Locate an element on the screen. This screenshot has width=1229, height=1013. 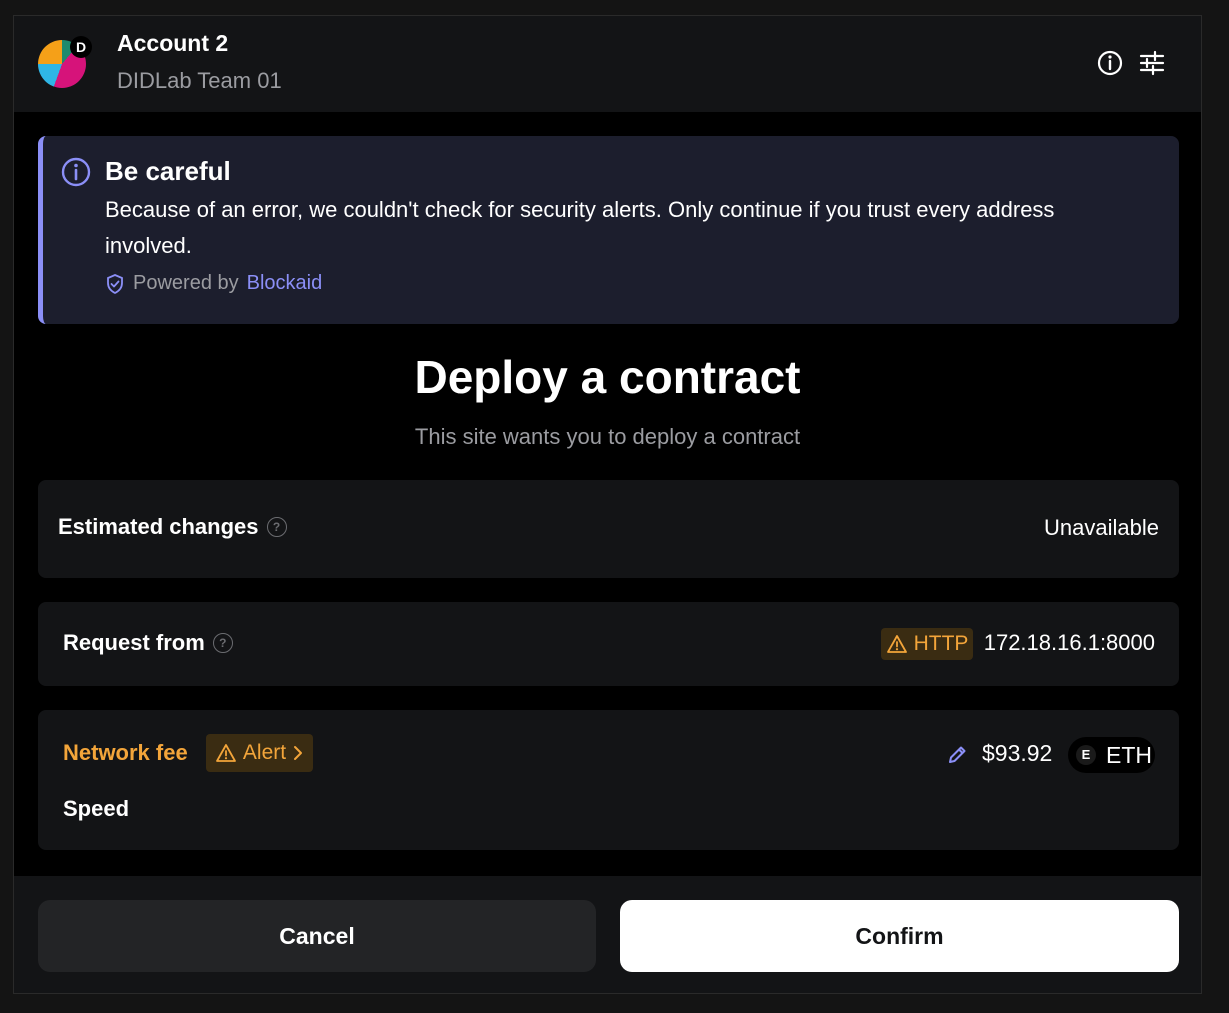
account-name: Account 2 is located at coordinates (172, 43).